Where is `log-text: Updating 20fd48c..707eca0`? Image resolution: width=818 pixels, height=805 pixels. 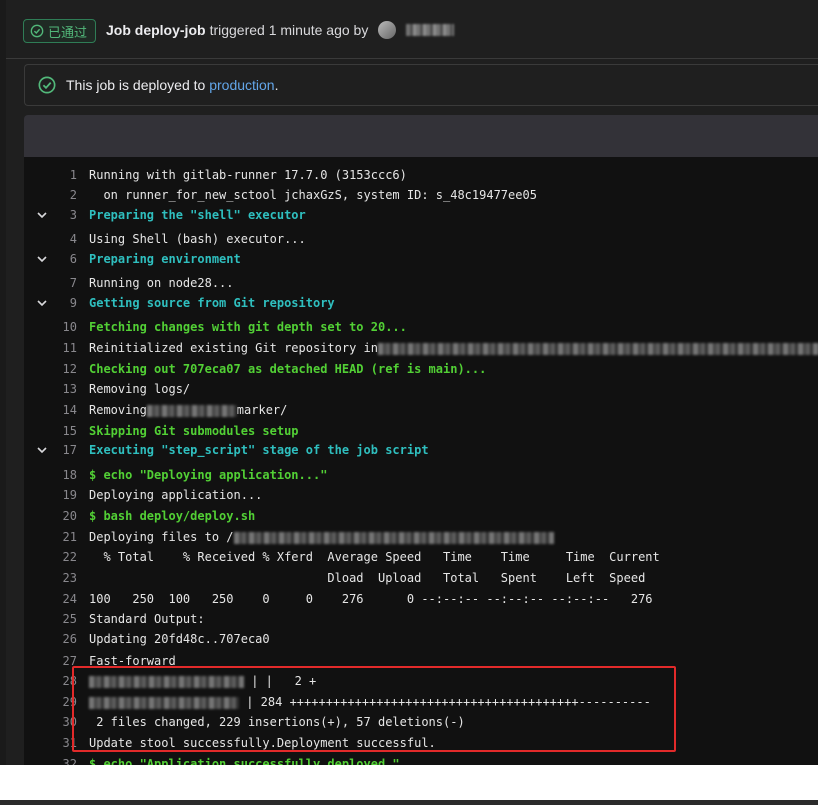
log-text: Updating 20fd48c..707eca0 is located at coordinates (179, 639).